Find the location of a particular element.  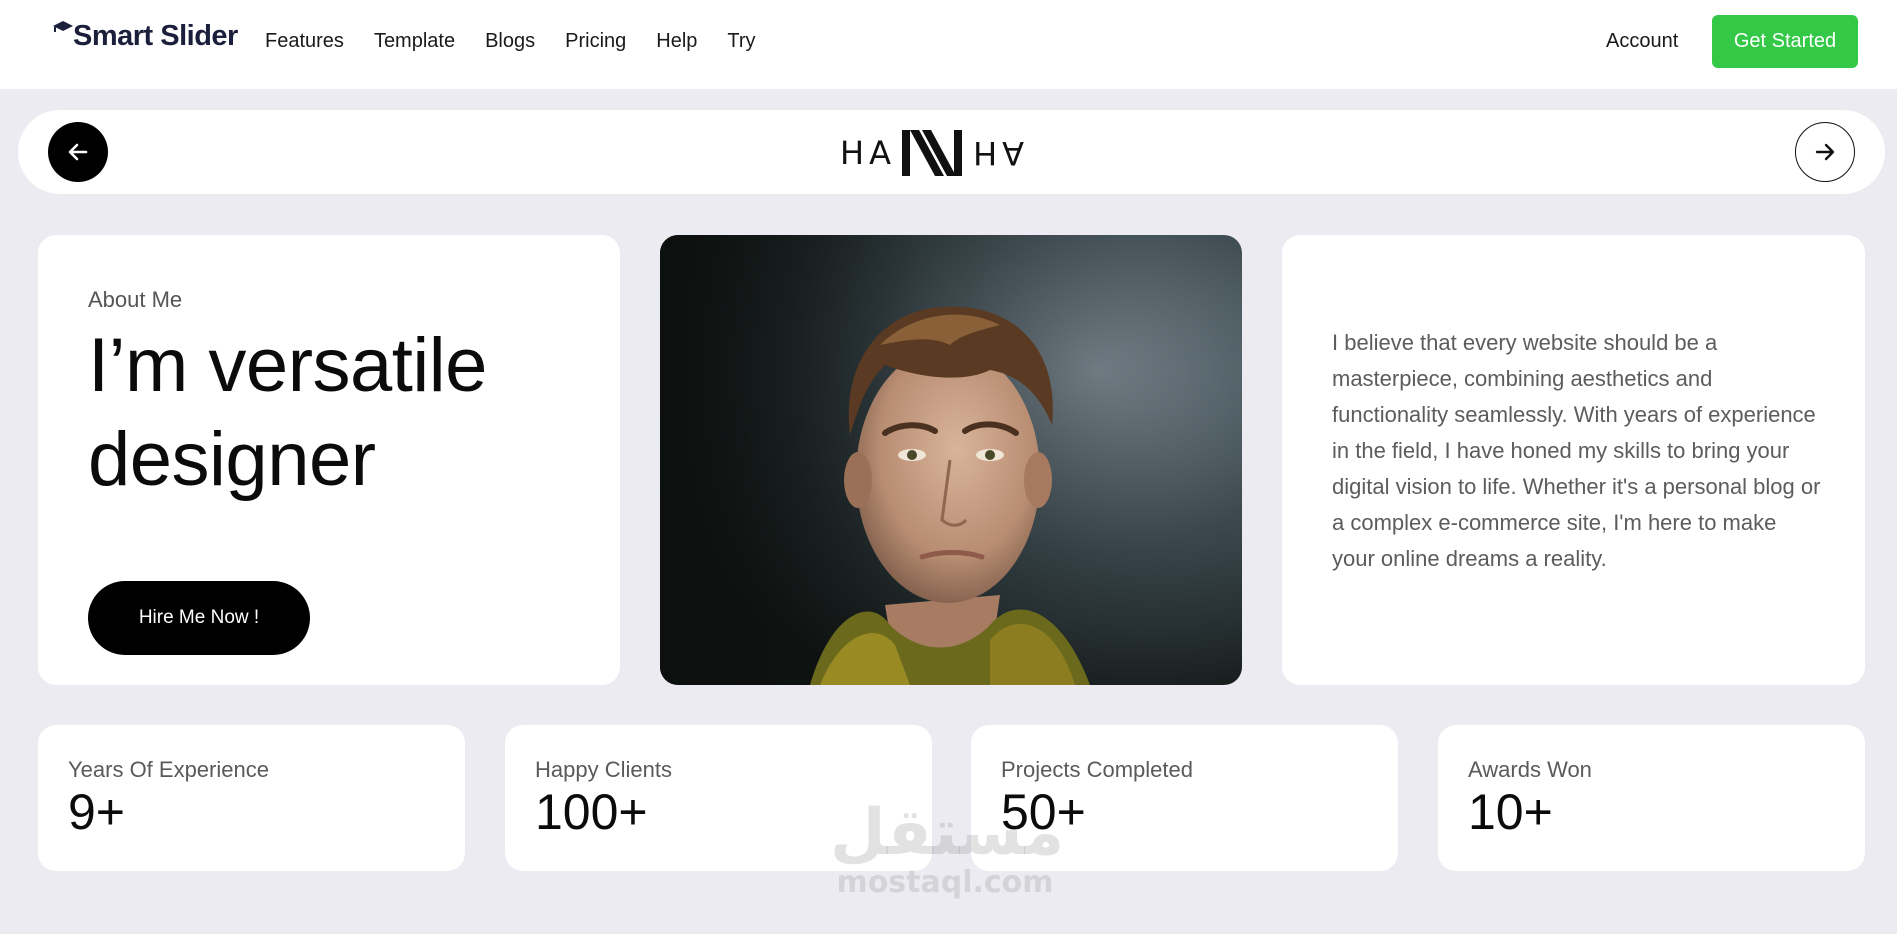

stat-value: 100+ is located at coordinates (591, 812).